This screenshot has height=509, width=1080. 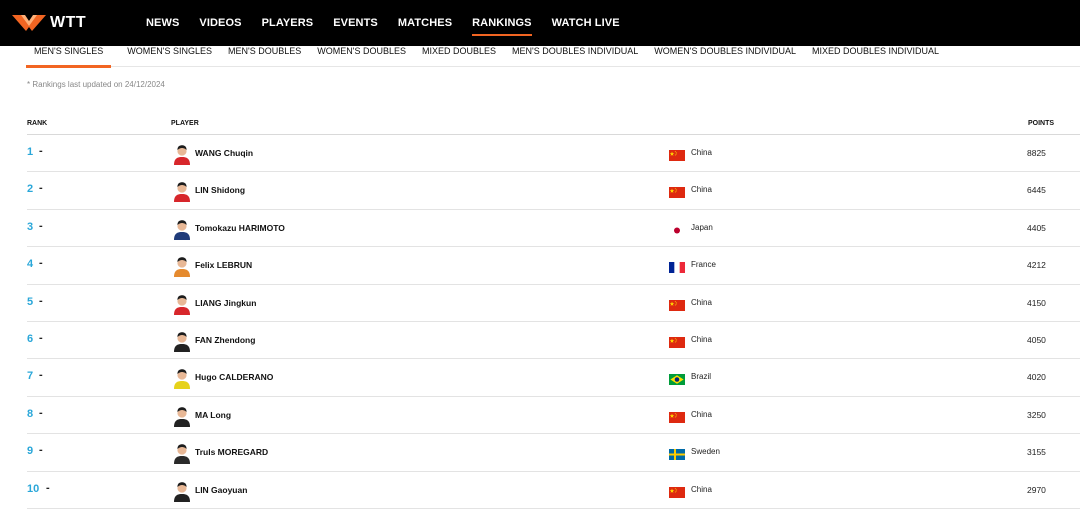 What do you see at coordinates (361, 56) in the screenshot?
I see `tab-women-s-doubles: WOMEN'S DOUBLES` at bounding box center [361, 56].